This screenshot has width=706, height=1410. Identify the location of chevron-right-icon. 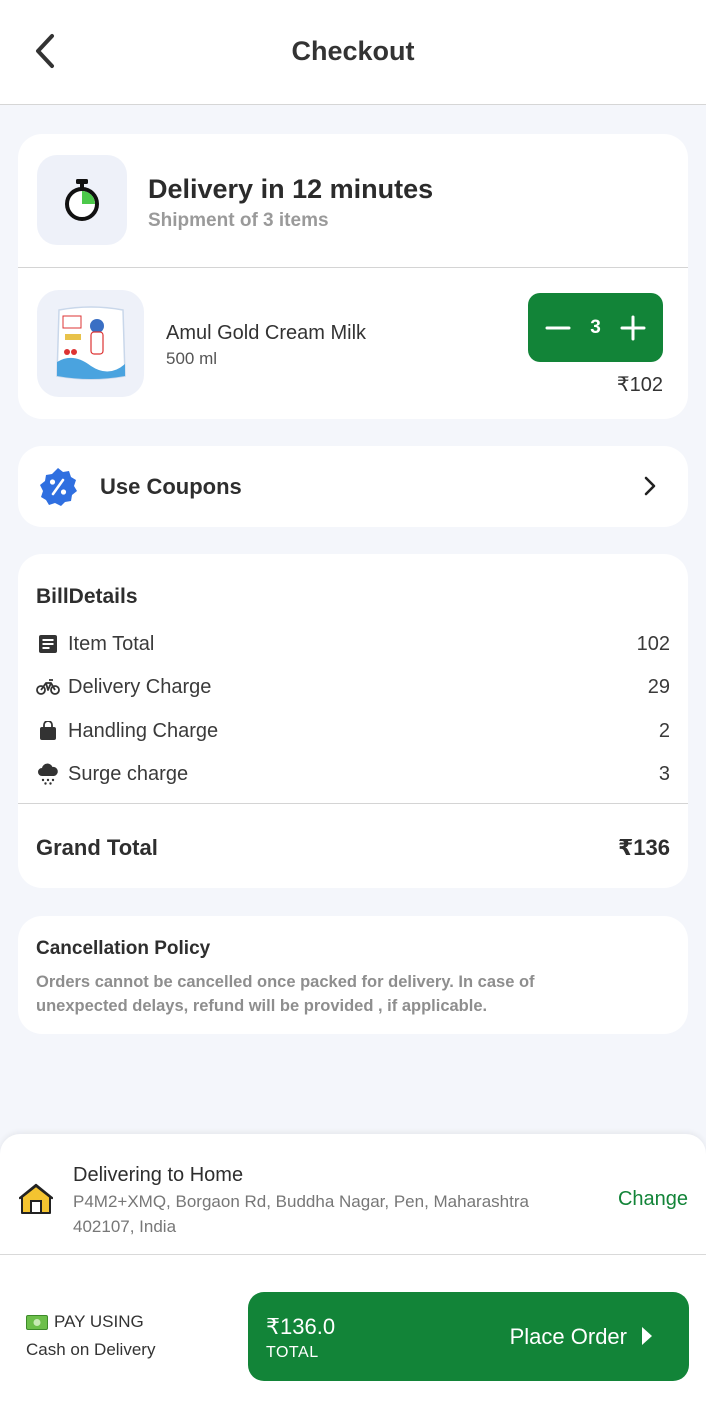
(650, 486).